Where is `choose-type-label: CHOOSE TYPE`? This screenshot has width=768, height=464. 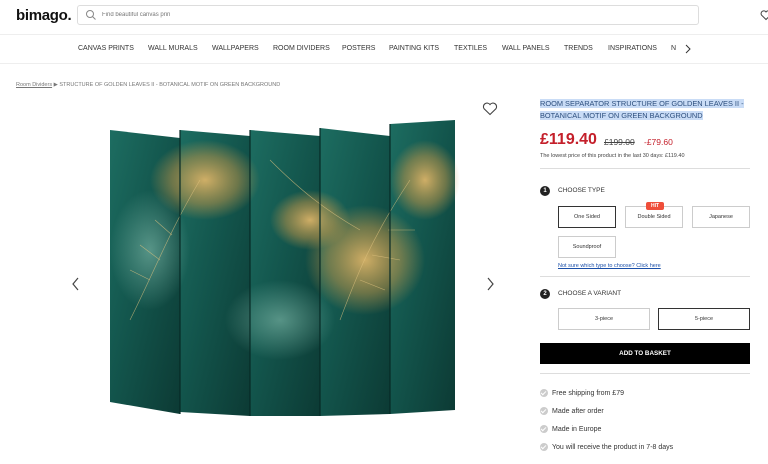 choose-type-label: CHOOSE TYPE is located at coordinates (581, 190).